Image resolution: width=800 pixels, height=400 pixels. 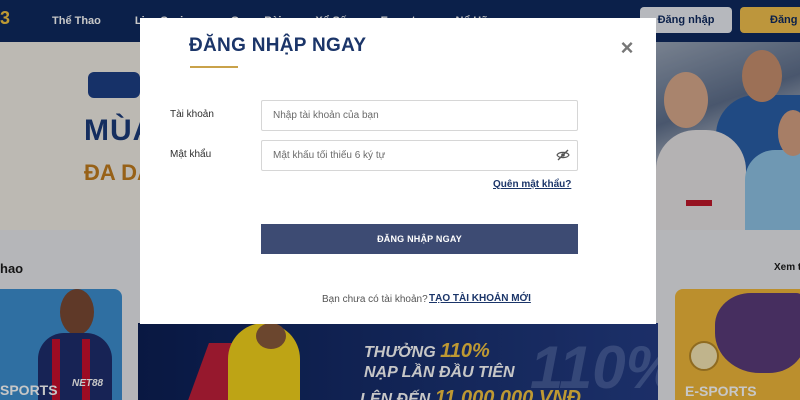 What do you see at coordinates (419, 115) in the screenshot?
I see `username-input` at bounding box center [419, 115].